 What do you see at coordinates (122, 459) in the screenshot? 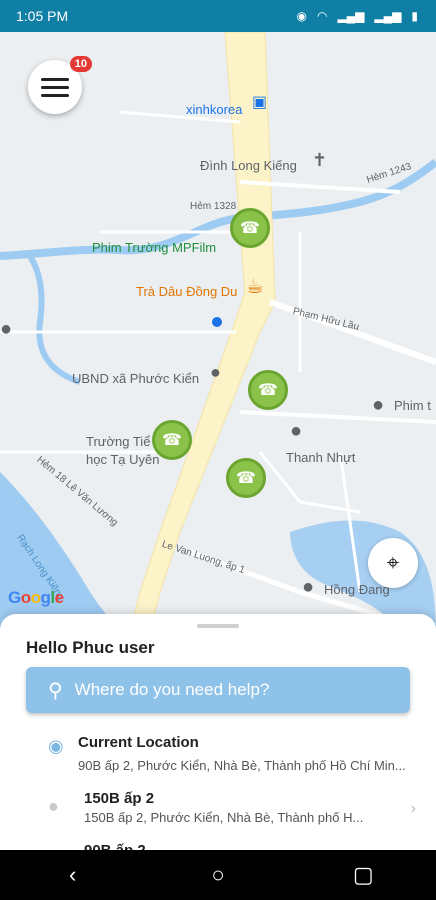
I see `map-label-truong-2: học Tạ Uyên` at bounding box center [122, 459].